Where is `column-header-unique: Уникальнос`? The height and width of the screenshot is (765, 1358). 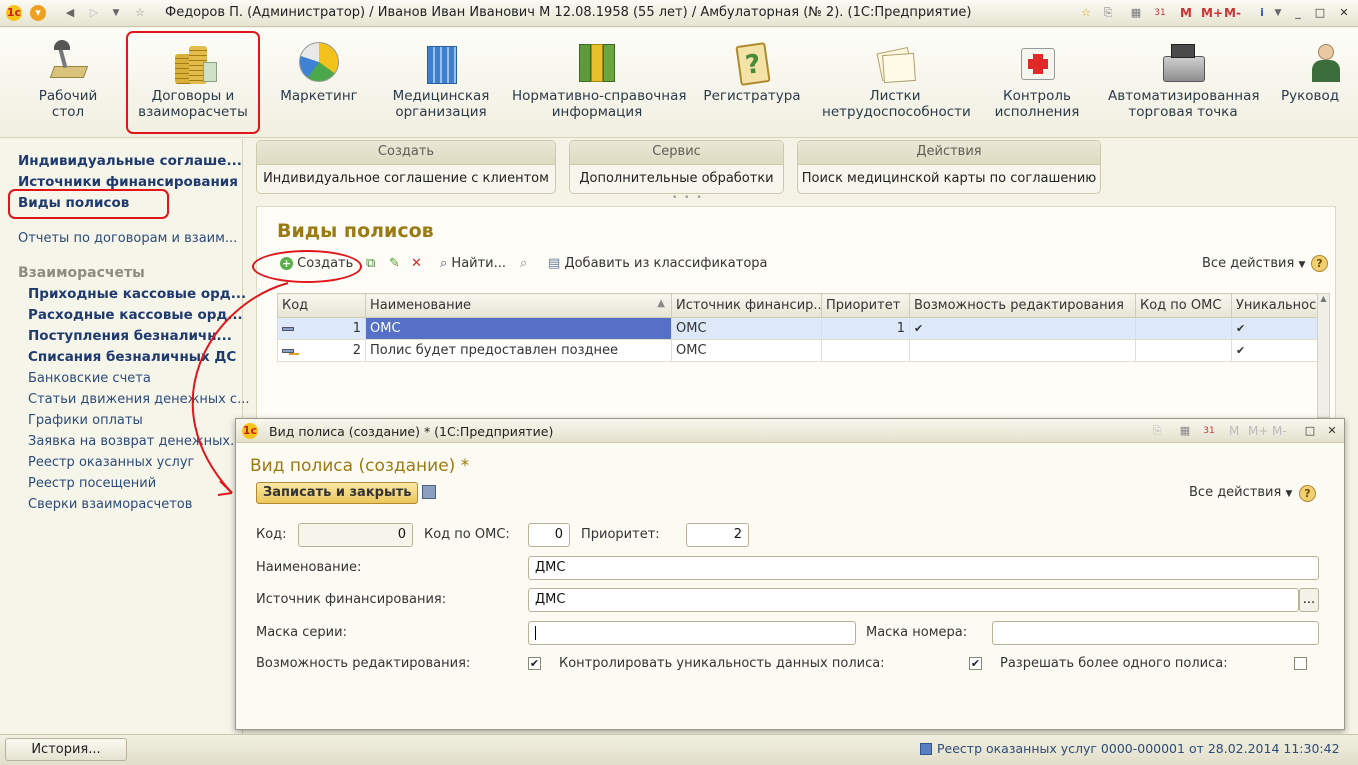 column-header-unique: Уникальнос is located at coordinates (1274, 305).